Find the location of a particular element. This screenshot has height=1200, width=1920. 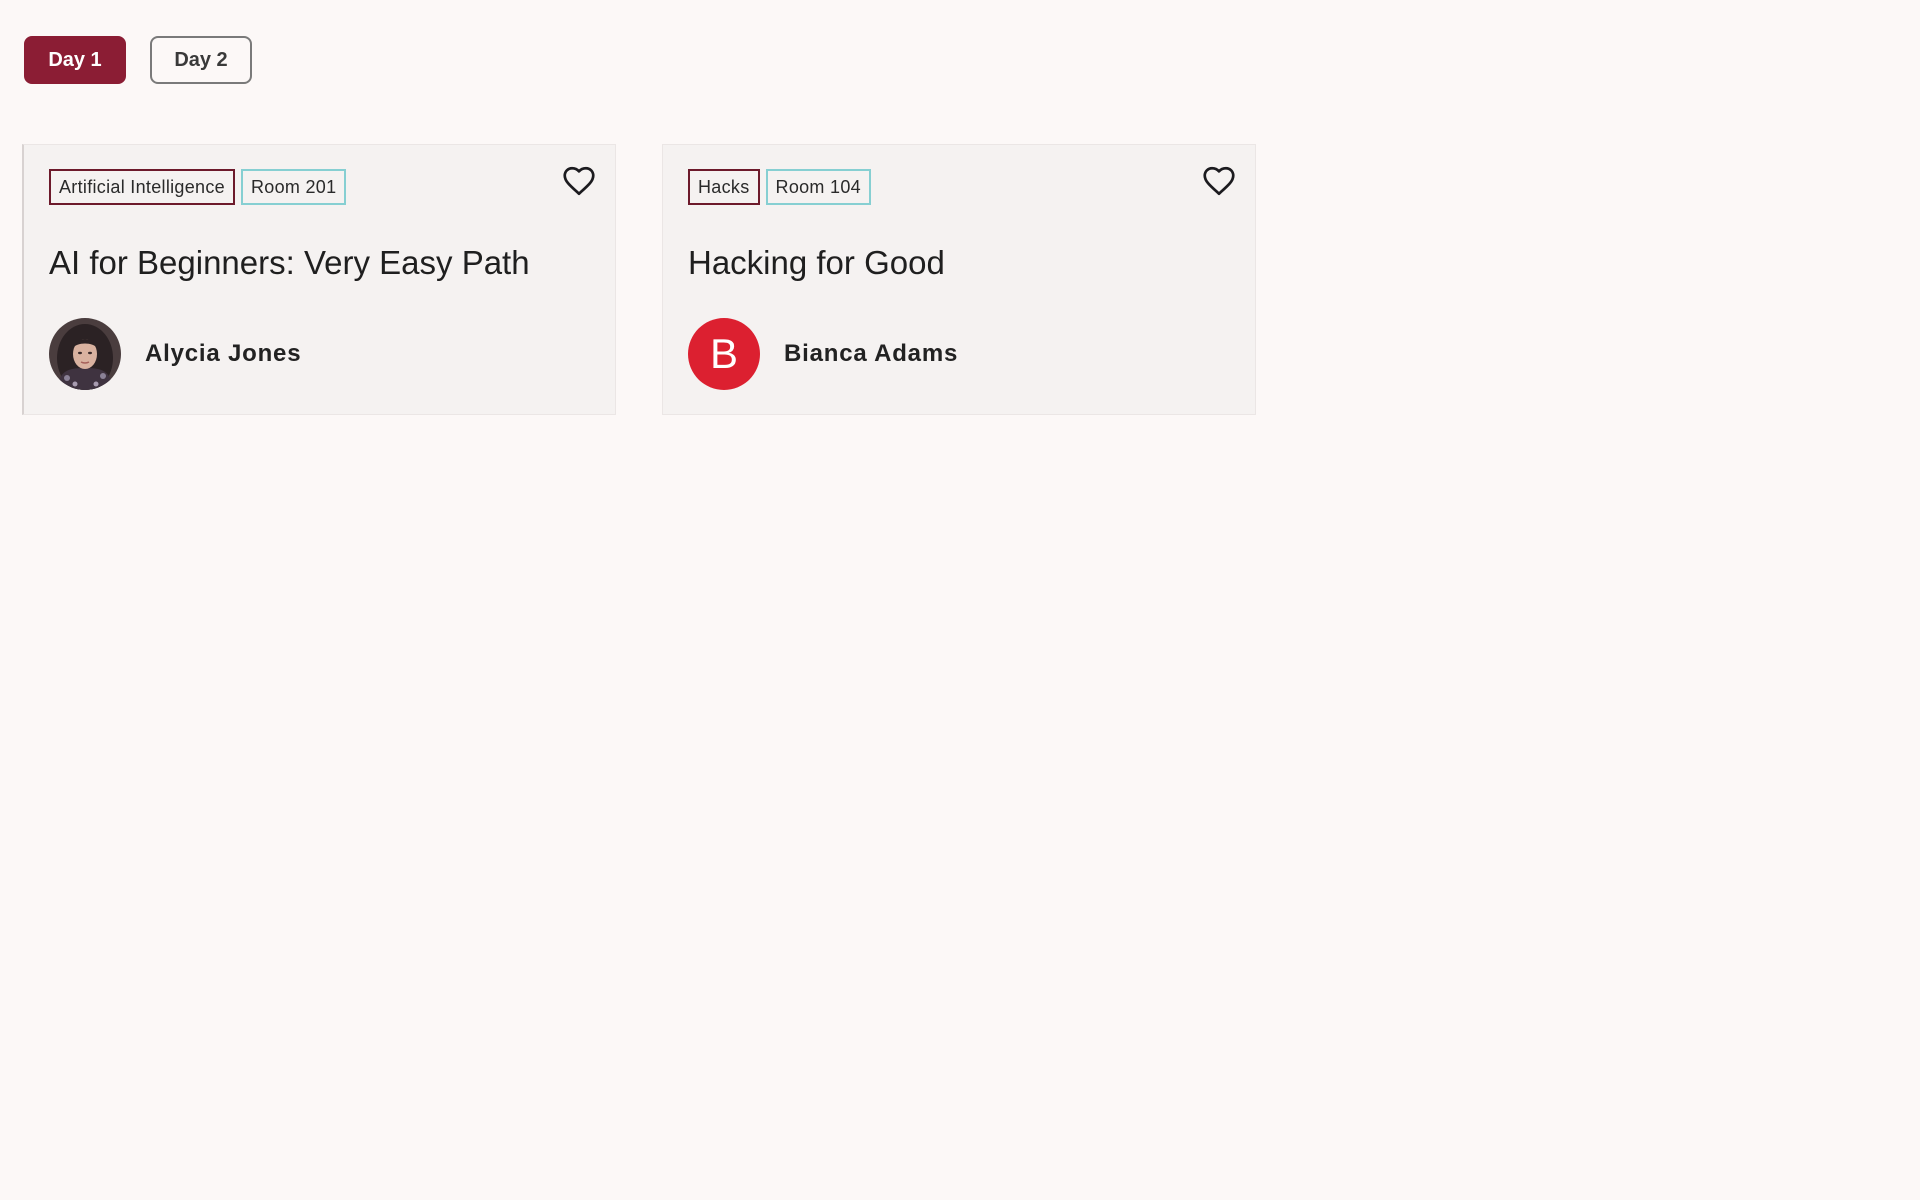

topic-tag: Artificial Intelligence is located at coordinates (142, 187).